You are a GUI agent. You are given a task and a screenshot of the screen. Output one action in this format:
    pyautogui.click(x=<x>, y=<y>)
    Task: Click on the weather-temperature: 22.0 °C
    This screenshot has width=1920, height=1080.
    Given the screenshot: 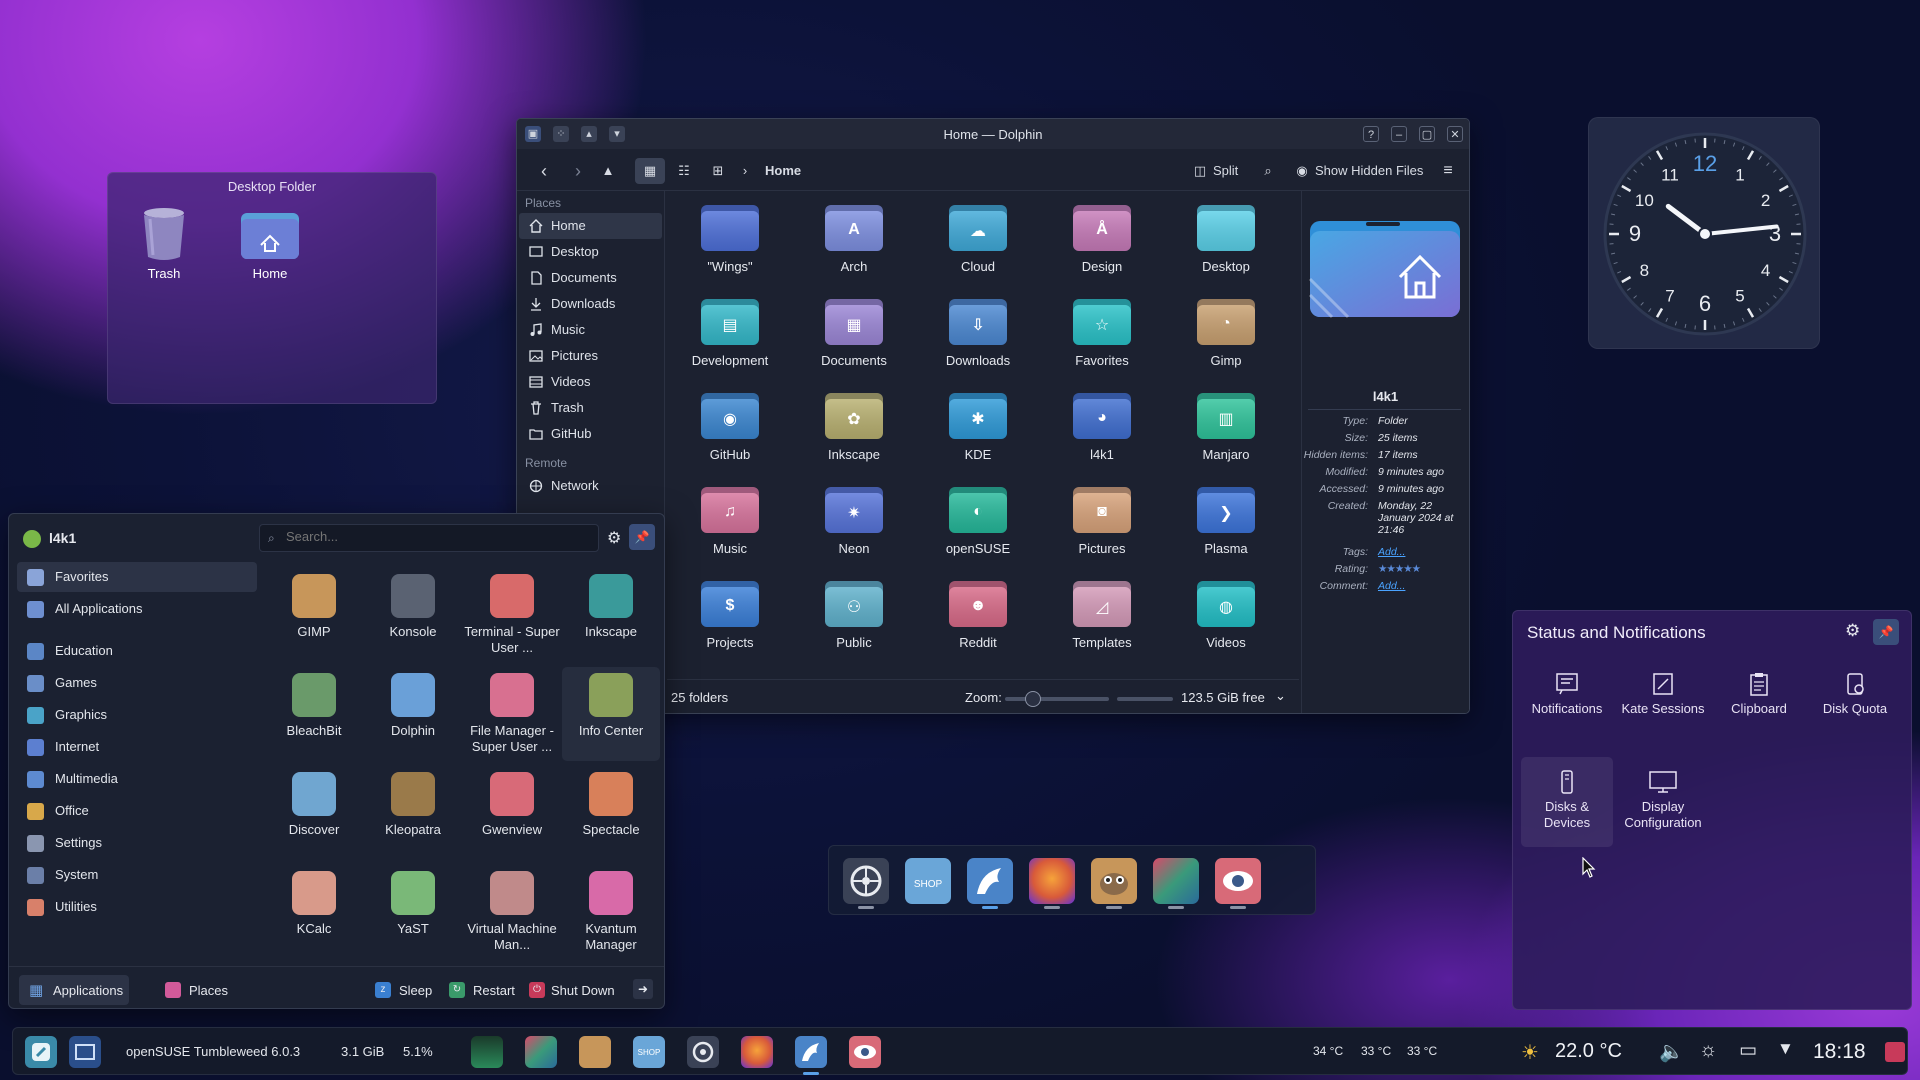 What is the action you would take?
    pyautogui.click(x=1588, y=1051)
    